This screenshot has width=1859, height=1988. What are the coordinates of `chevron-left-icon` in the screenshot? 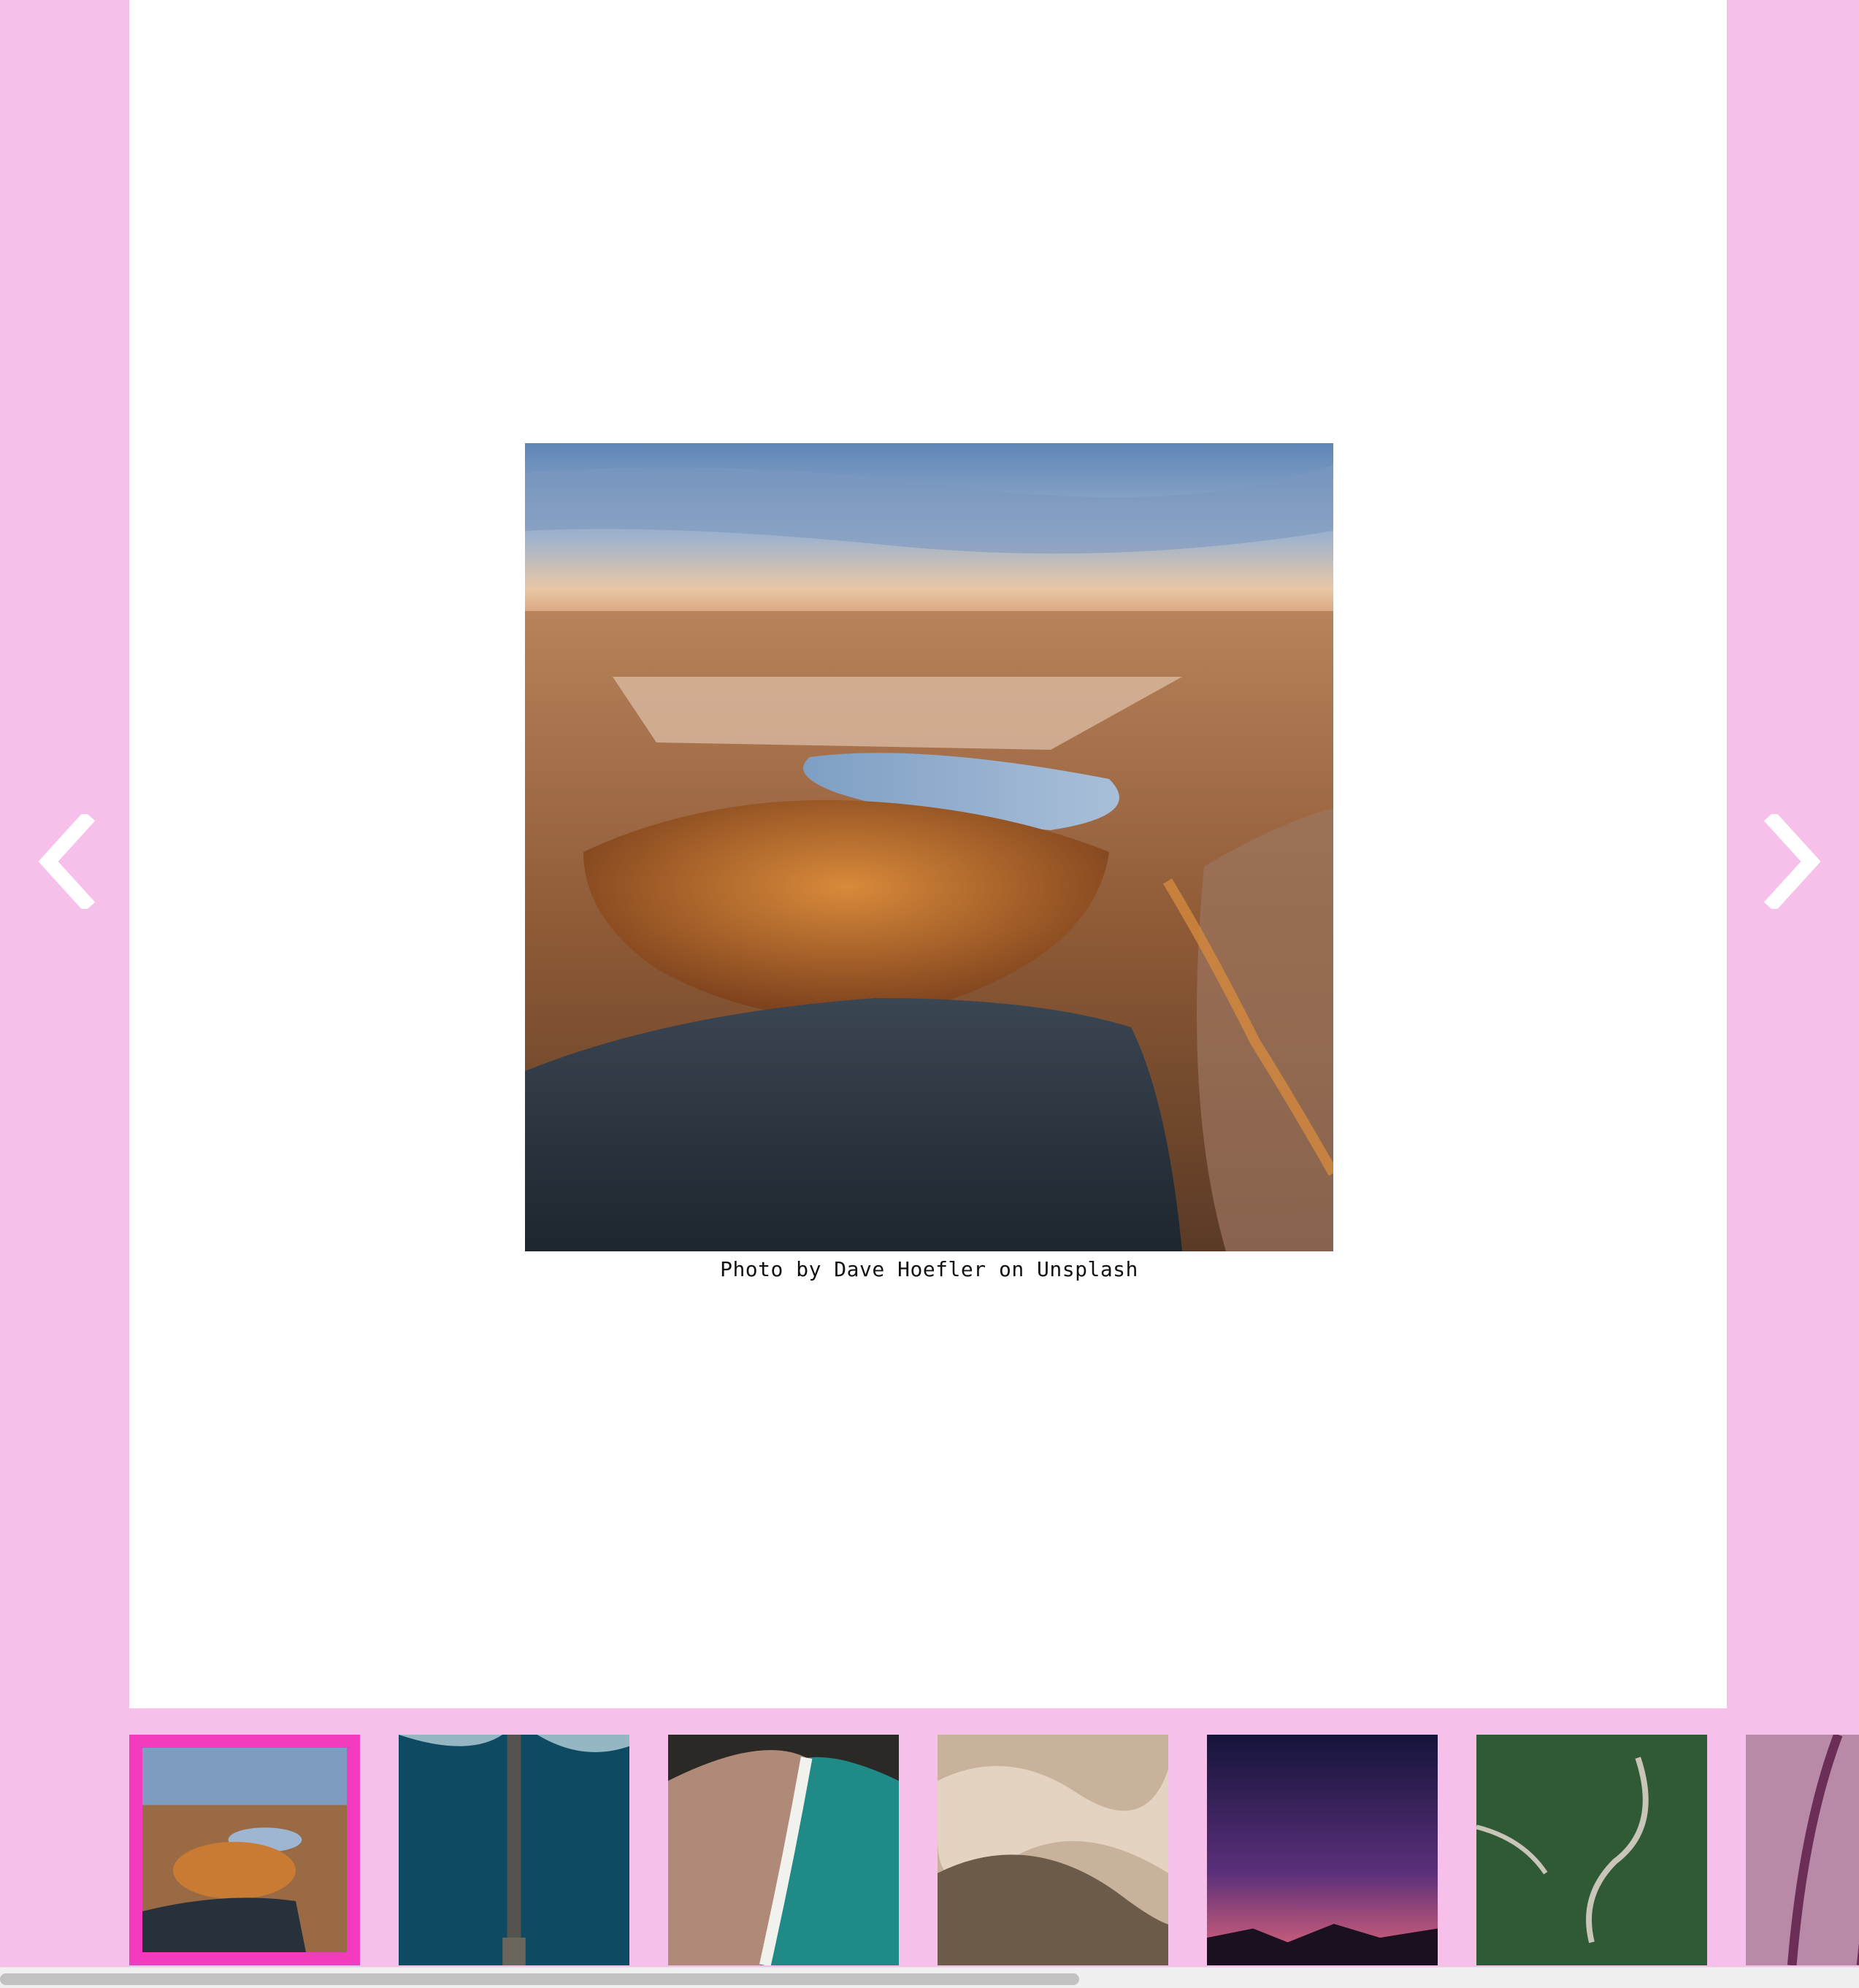 It's located at (67, 862).